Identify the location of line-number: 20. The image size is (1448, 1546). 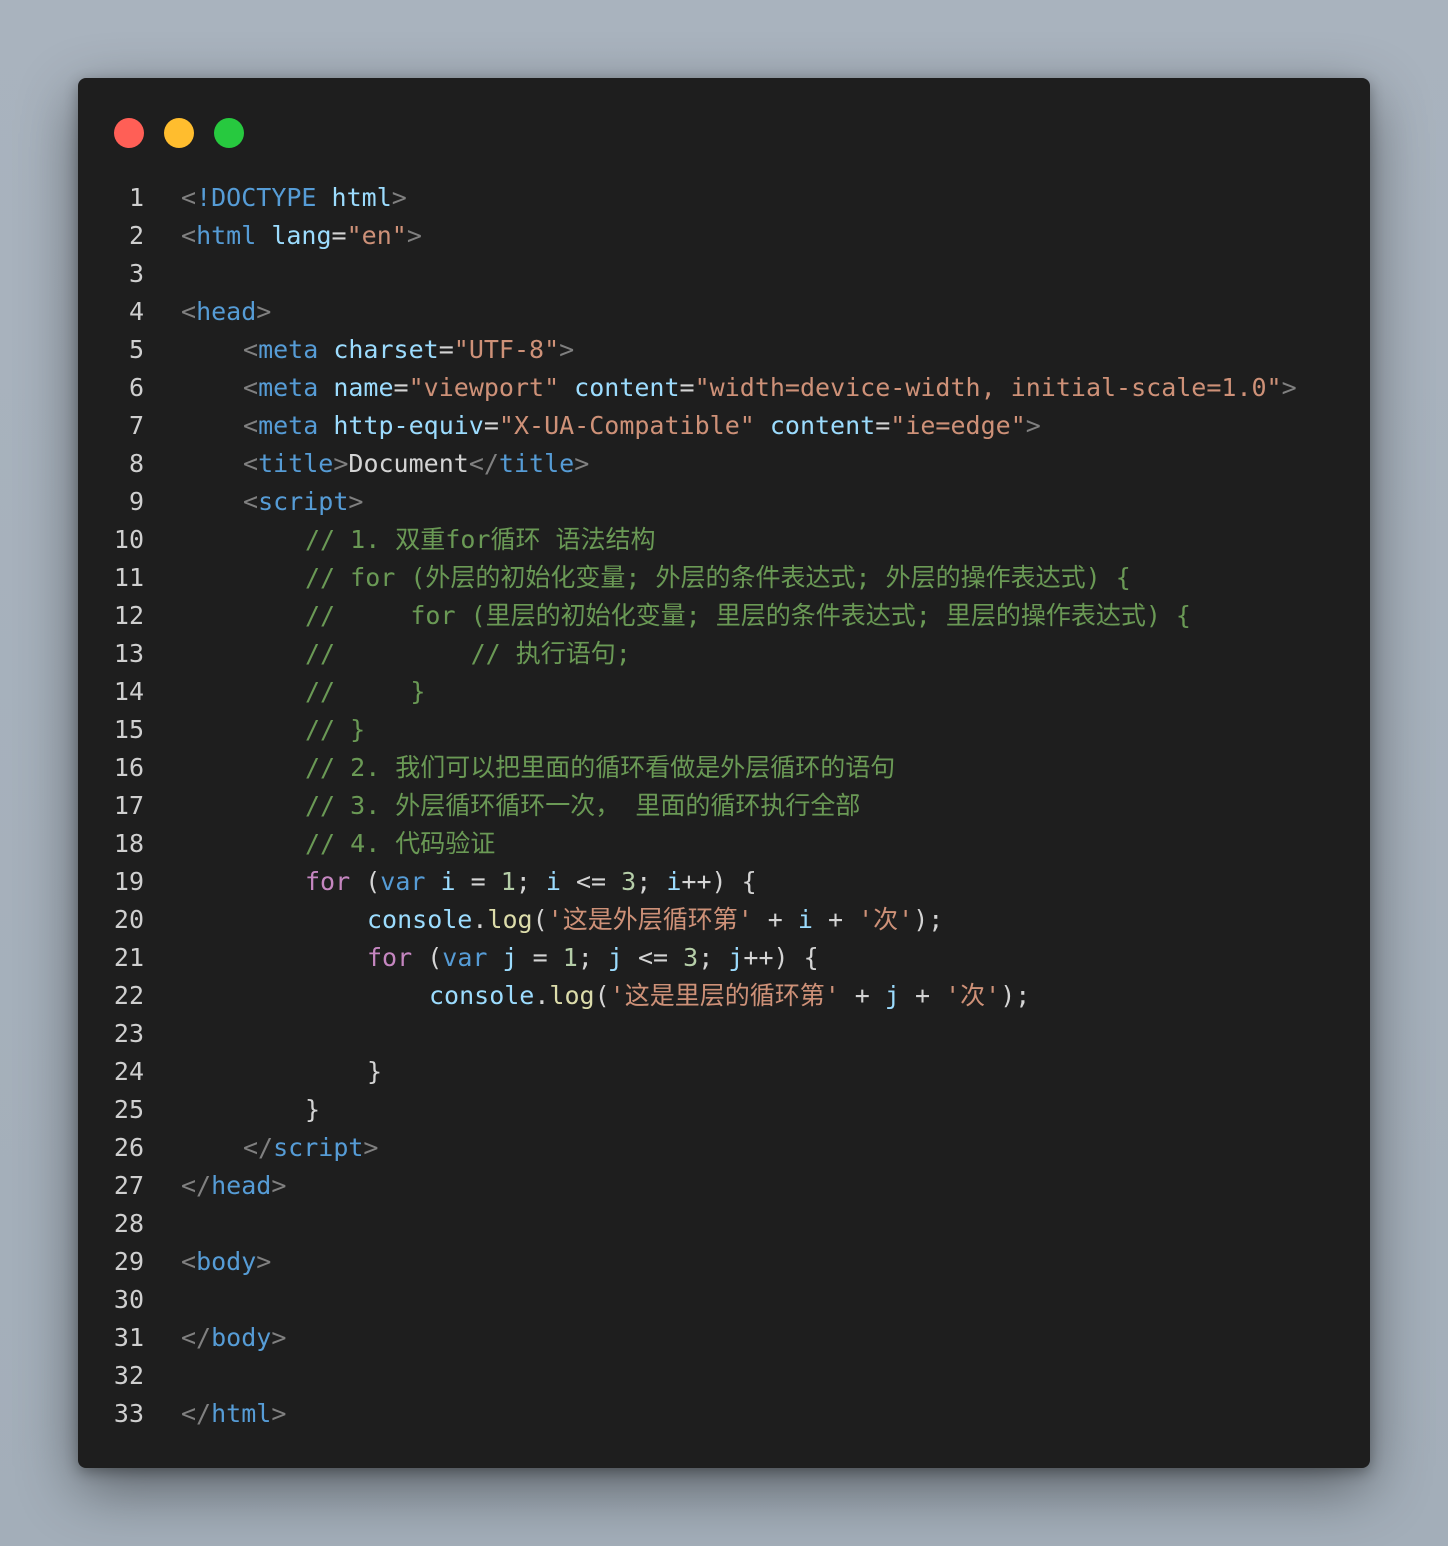
(128, 919).